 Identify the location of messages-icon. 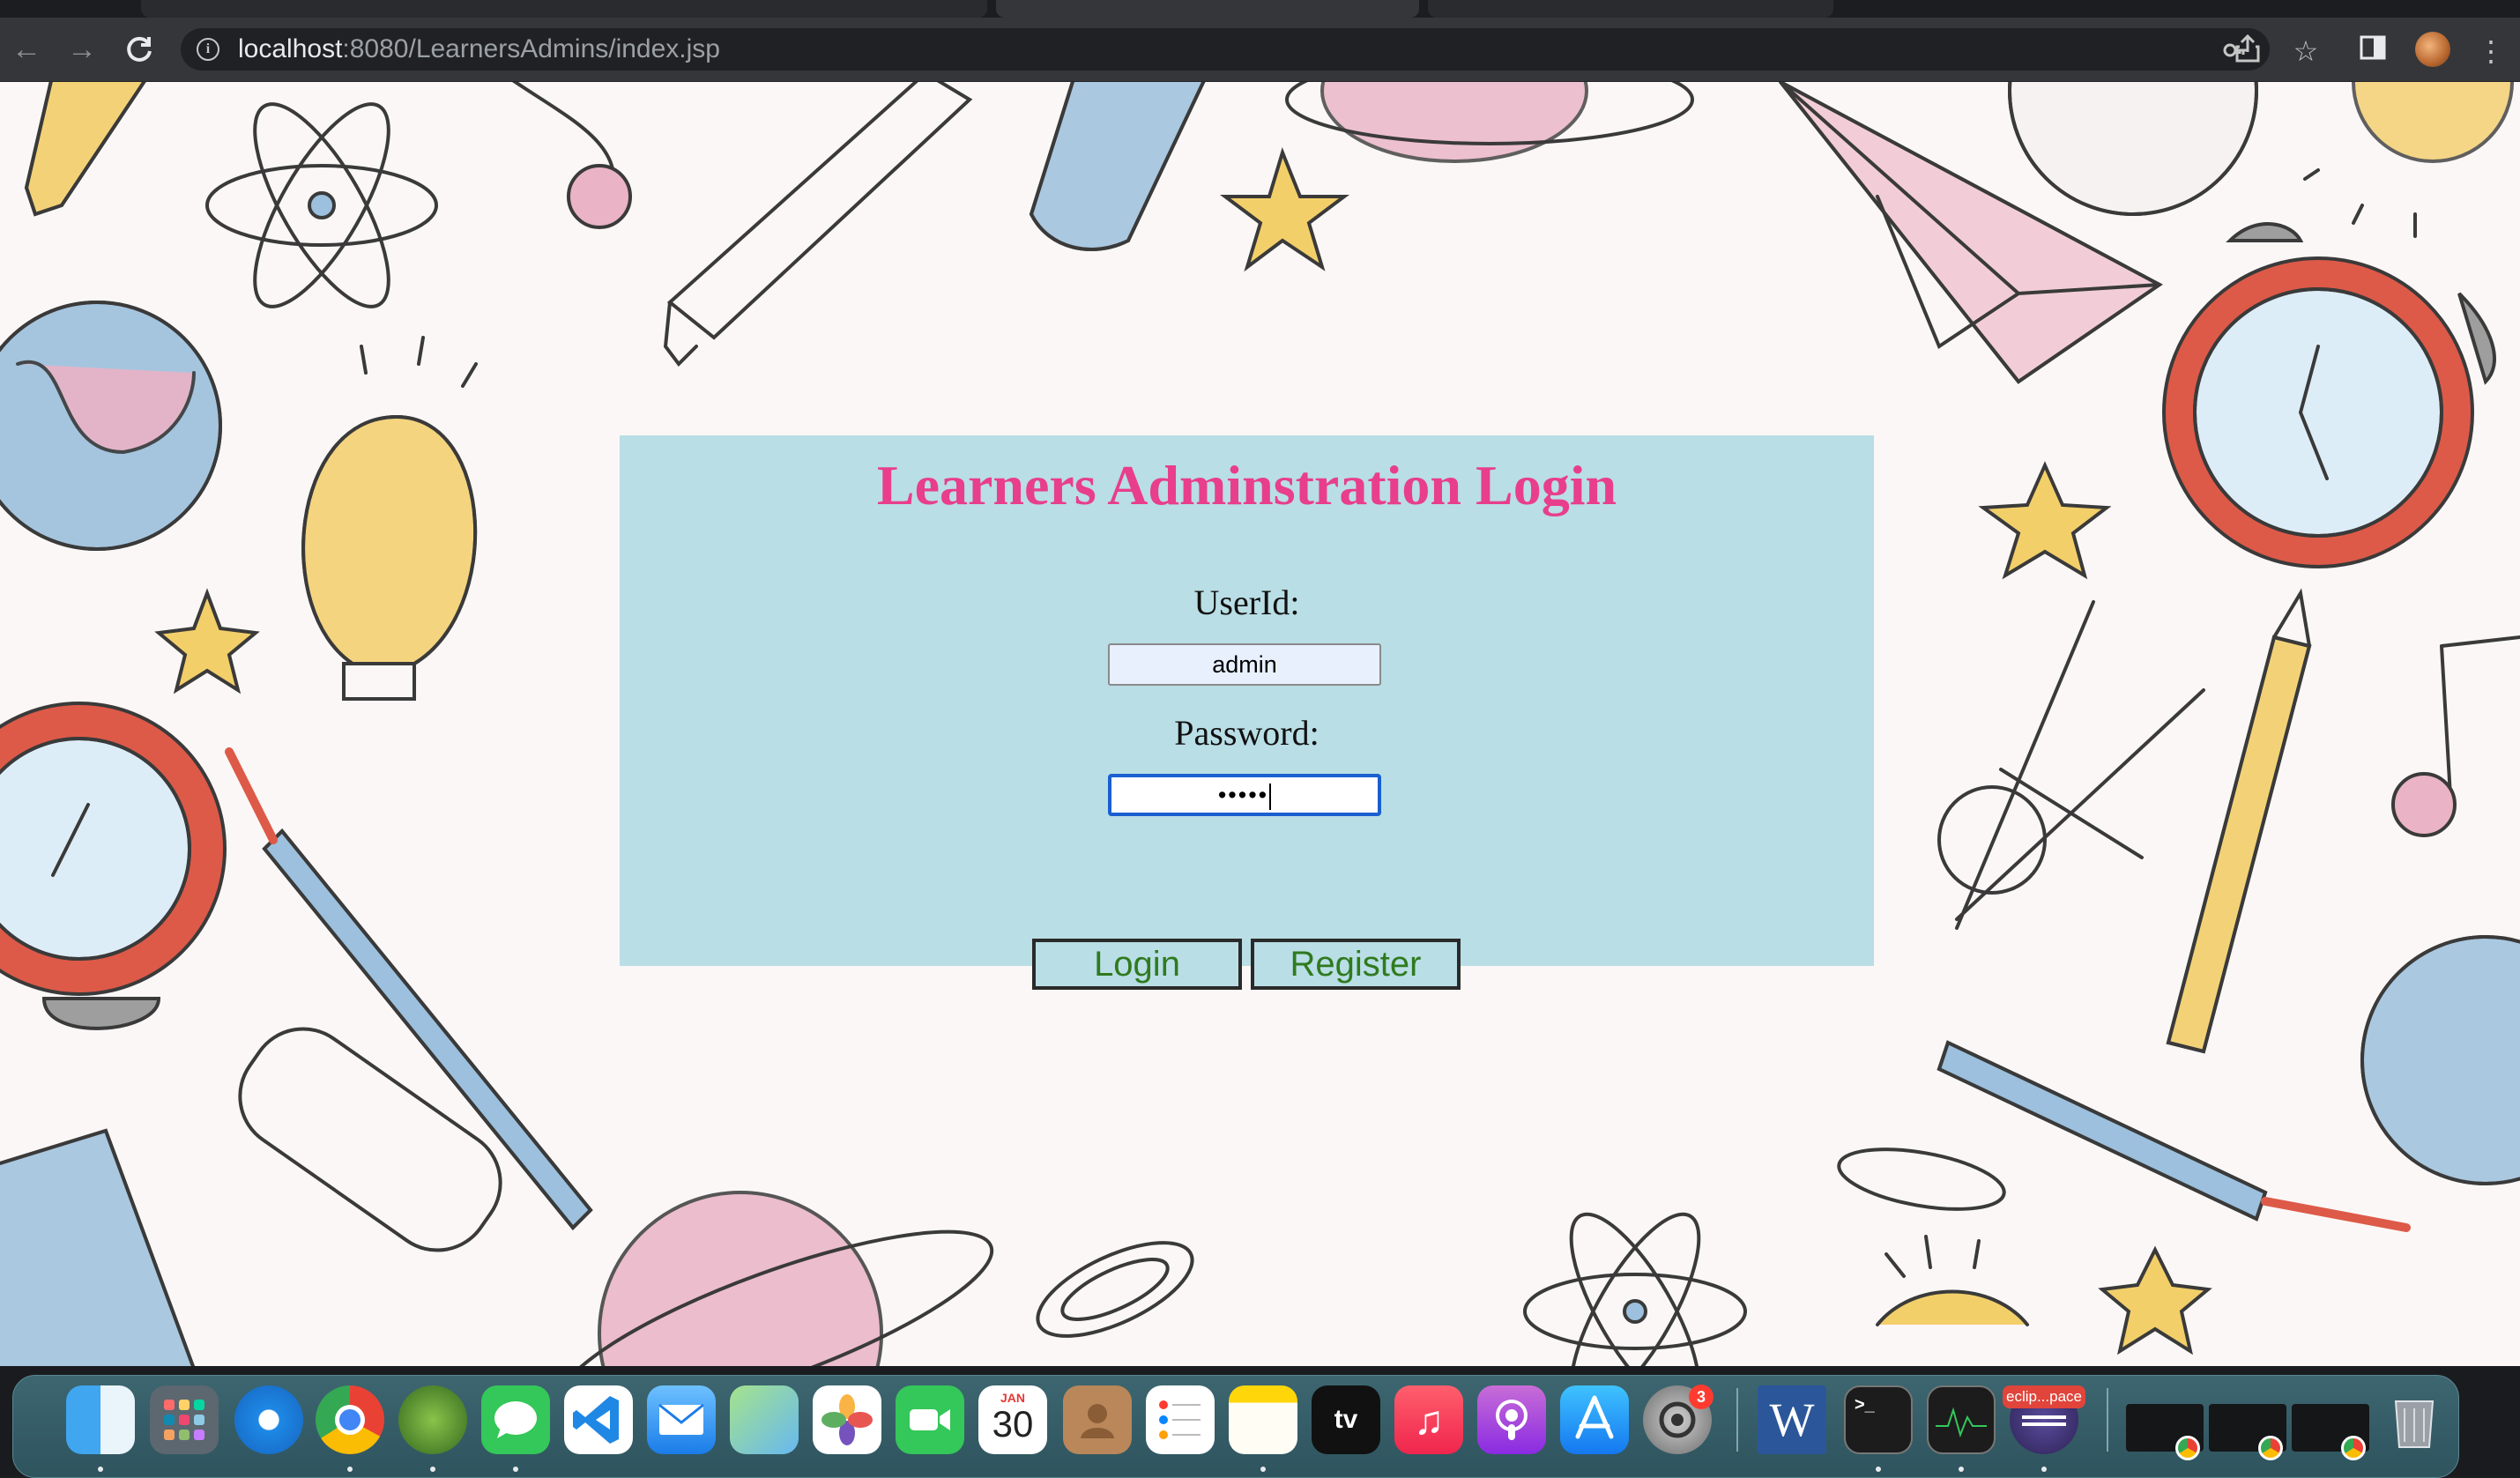
(515, 1419).